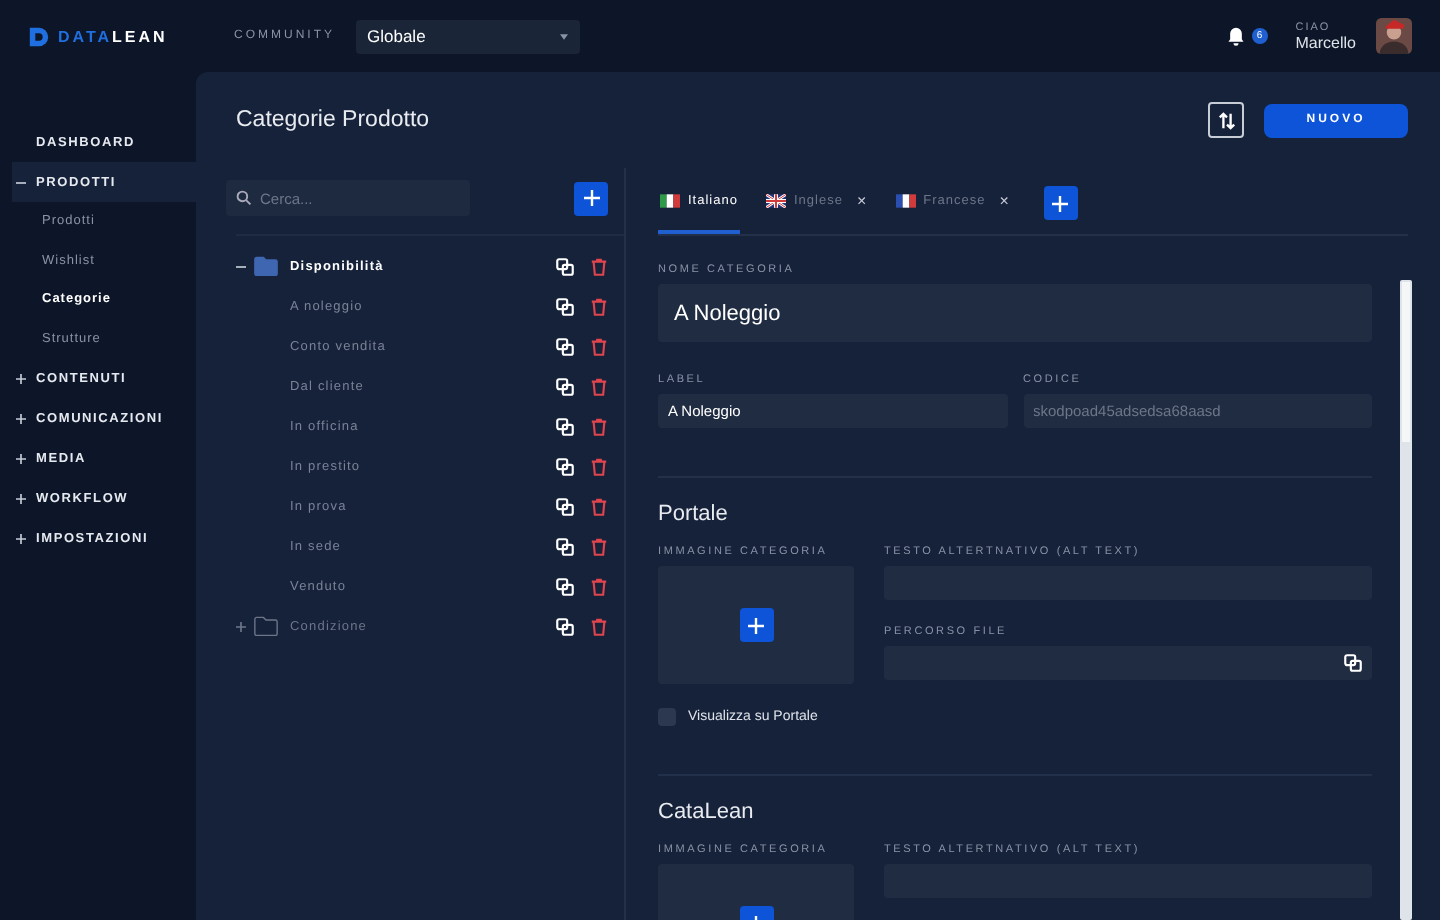 This screenshot has width=1440, height=920. Describe the element at coordinates (563, 36) in the screenshot. I see `caret-icon` at that location.